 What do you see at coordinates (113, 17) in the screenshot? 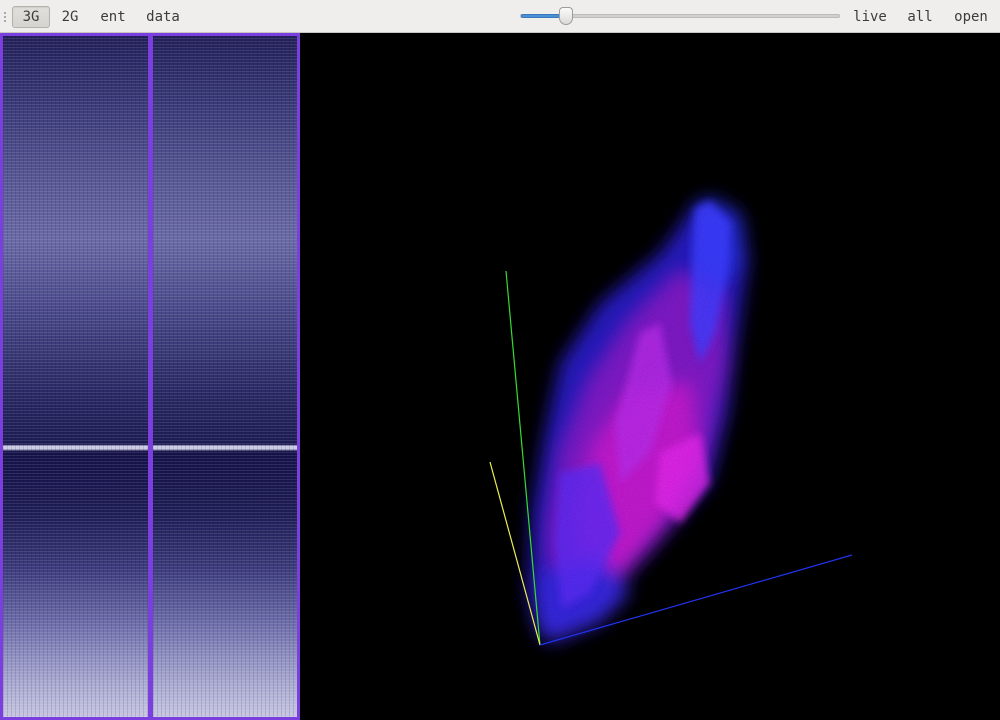
I see `mode-ent-button: ent` at bounding box center [113, 17].